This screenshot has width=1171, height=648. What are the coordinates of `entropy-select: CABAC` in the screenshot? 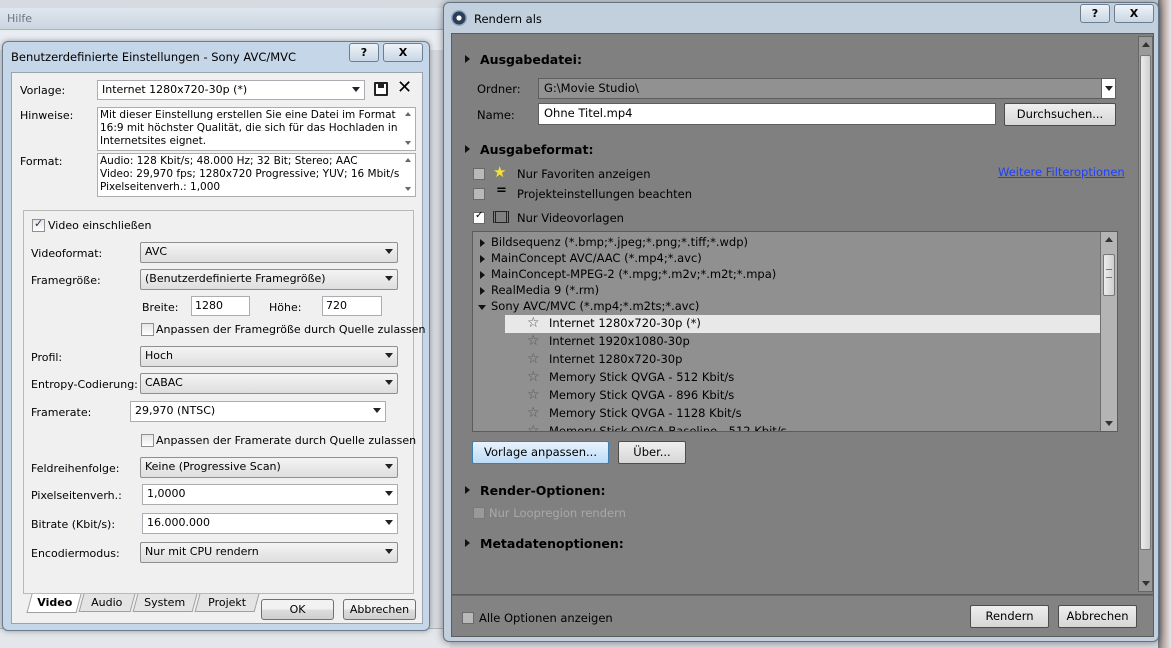 It's located at (269, 383).